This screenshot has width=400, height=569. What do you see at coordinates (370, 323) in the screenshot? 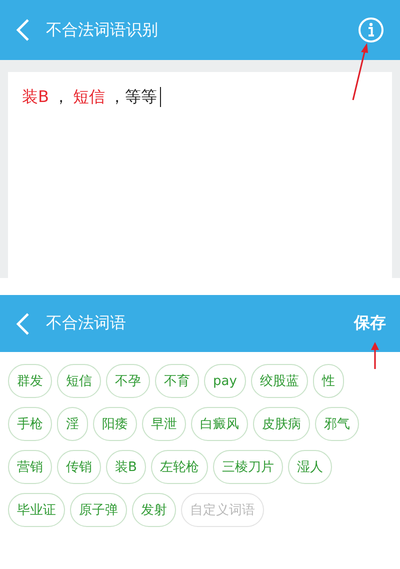
I see `save-button: 保存` at bounding box center [370, 323].